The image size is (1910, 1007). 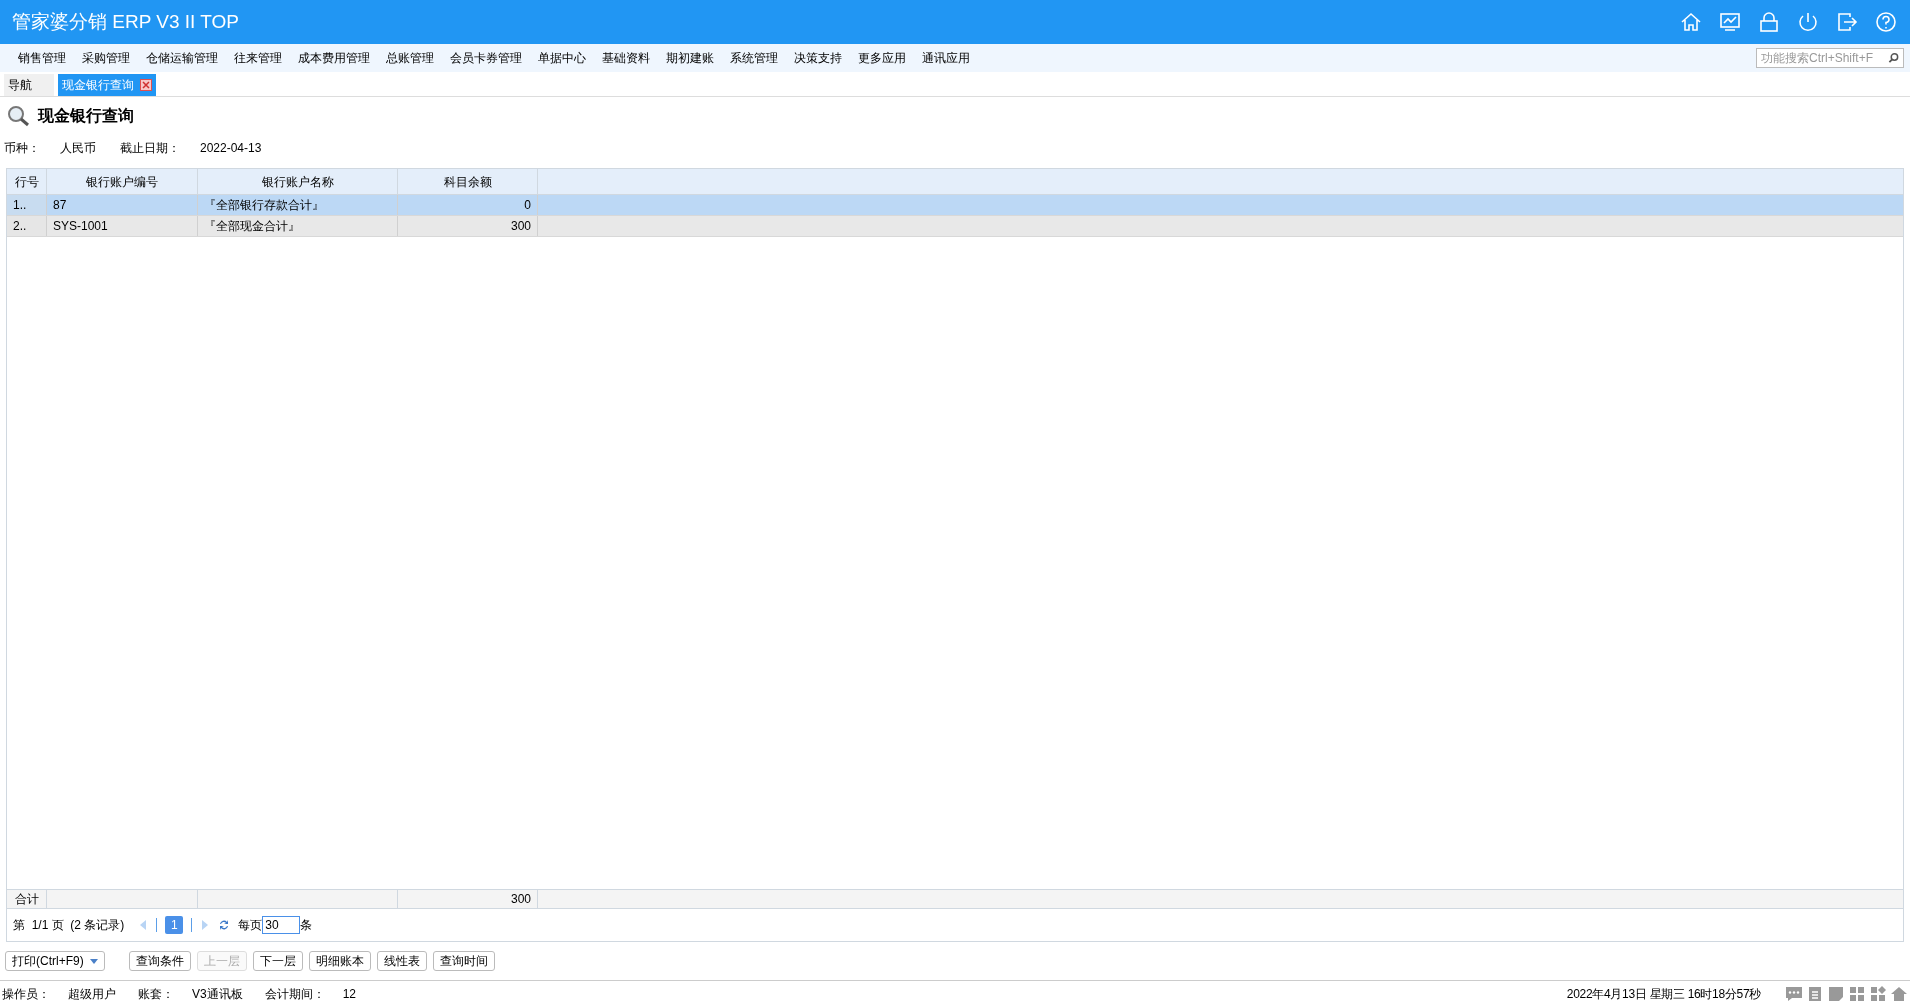 I want to click on app-title: 管家婆分销 ERP V3 II TOP, so click(x=125, y=21).